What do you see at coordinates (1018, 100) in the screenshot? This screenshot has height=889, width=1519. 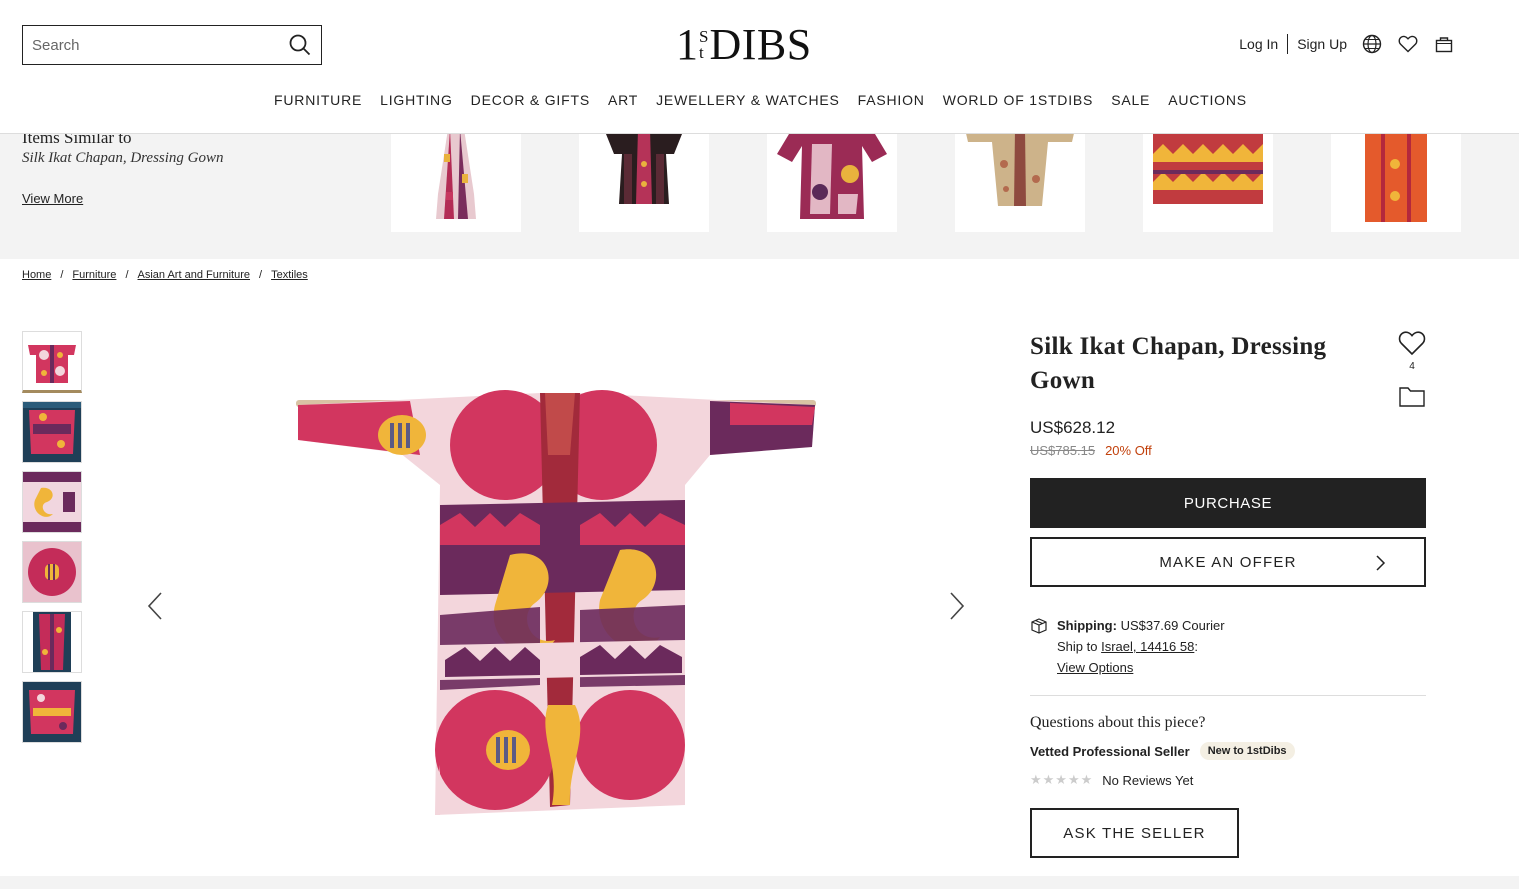 I see `nav-world-of-1stdibs: WORLD OF 1STDIBS` at bounding box center [1018, 100].